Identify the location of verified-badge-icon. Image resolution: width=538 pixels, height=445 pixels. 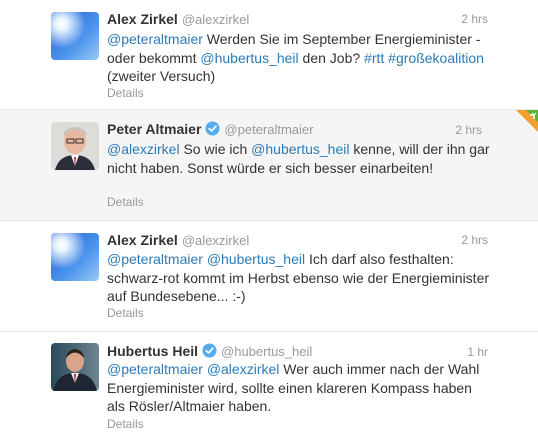
(212, 131).